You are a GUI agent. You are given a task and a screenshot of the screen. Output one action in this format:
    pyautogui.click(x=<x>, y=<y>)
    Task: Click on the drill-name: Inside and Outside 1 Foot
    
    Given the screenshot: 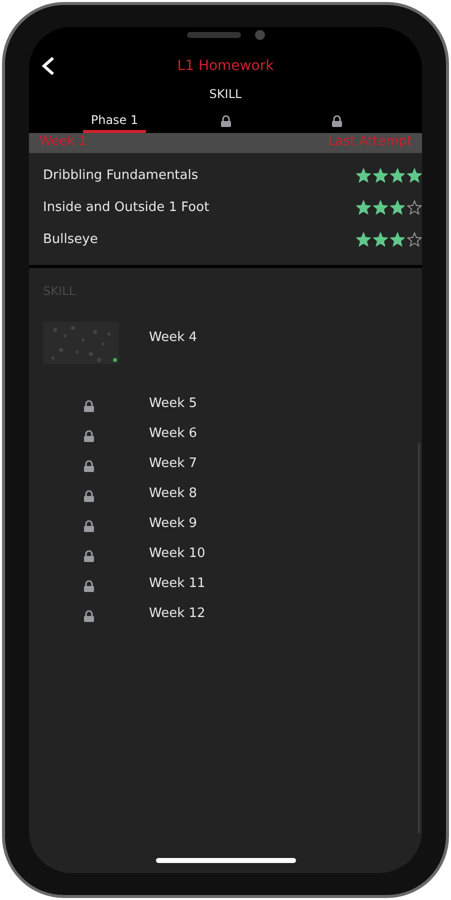 What is the action you would take?
    pyautogui.click(x=126, y=207)
    